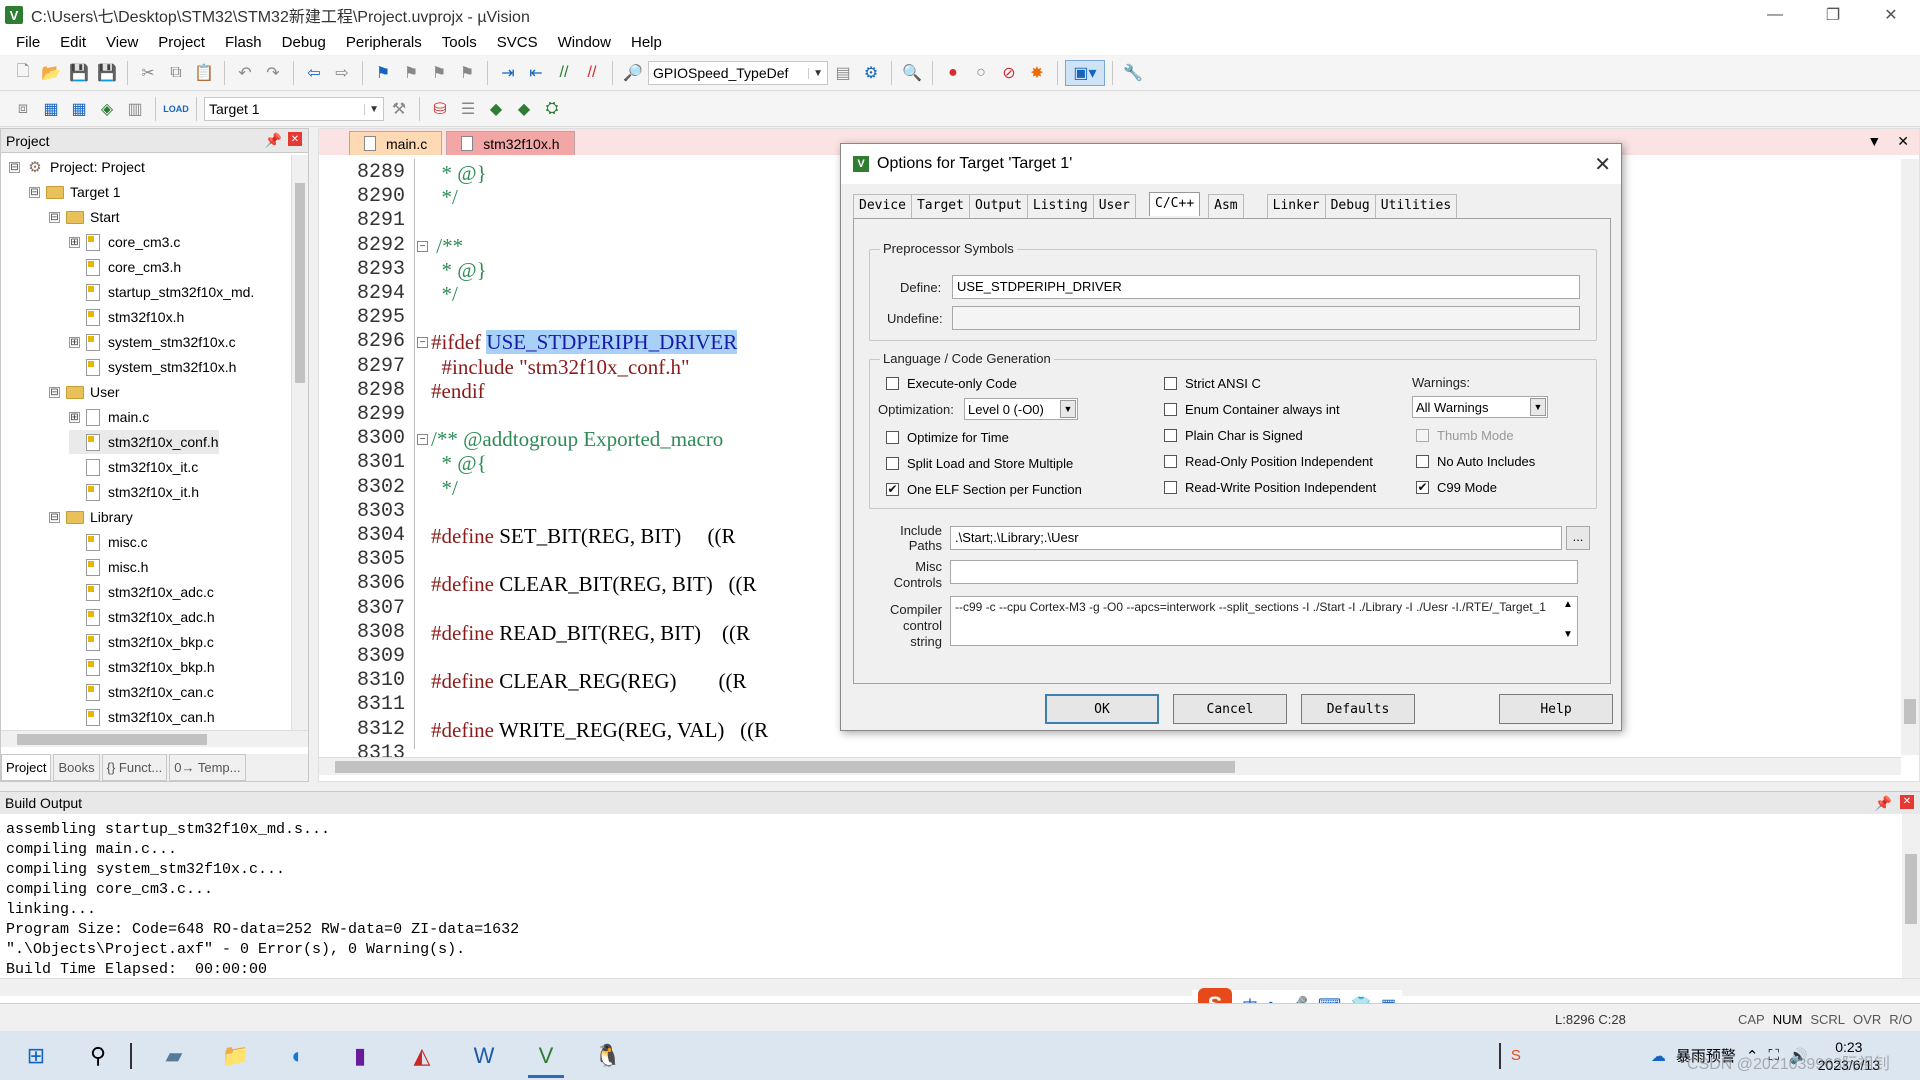 The image size is (1920, 1080). I want to click on menu-debug: Debug, so click(304, 42).